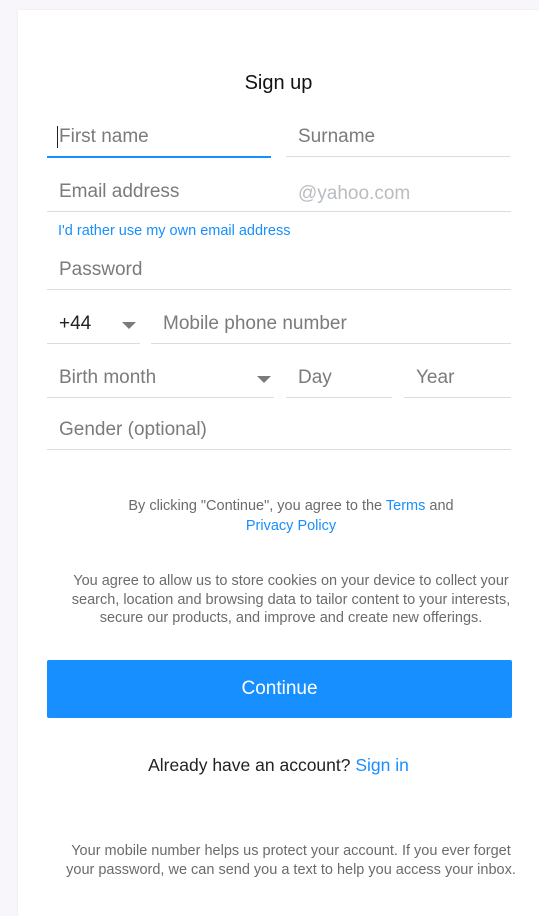 The width and height of the screenshot is (539, 916). What do you see at coordinates (291, 526) in the screenshot?
I see `privacy-policy-link: Privacy Policy` at bounding box center [291, 526].